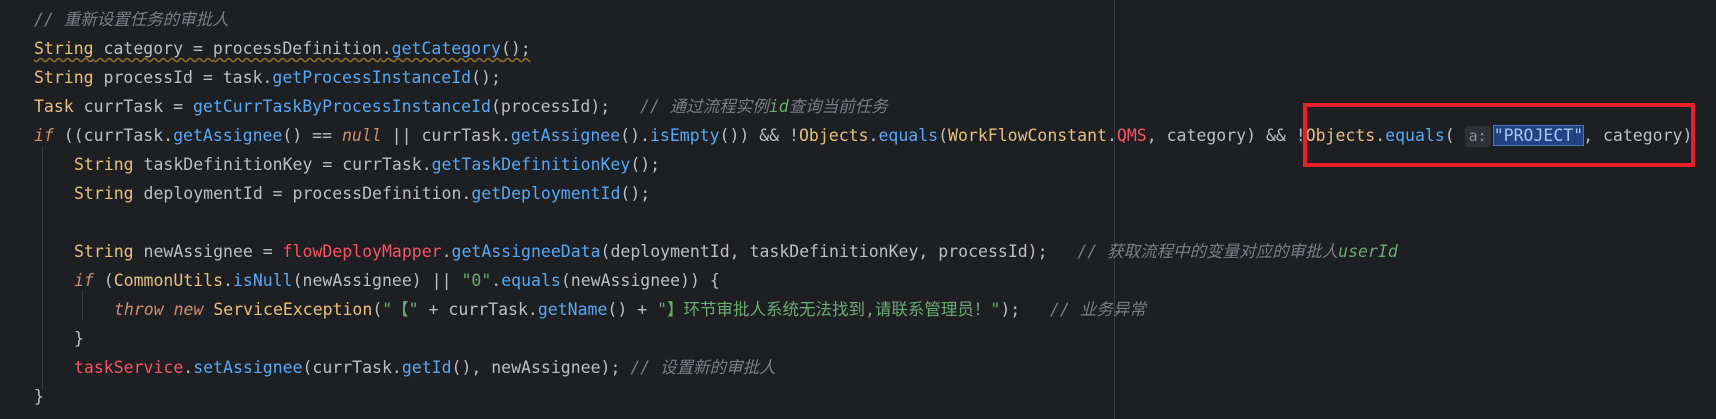 This screenshot has width=1716, height=419. What do you see at coordinates (183, 77) in the screenshot?
I see `code-token: processId = task.` at bounding box center [183, 77].